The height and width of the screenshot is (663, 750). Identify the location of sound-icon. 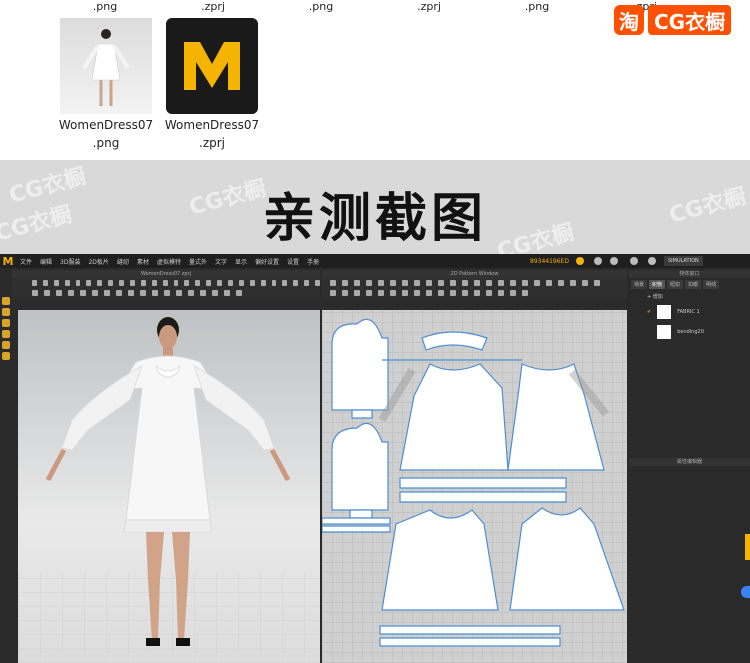
(614, 261).